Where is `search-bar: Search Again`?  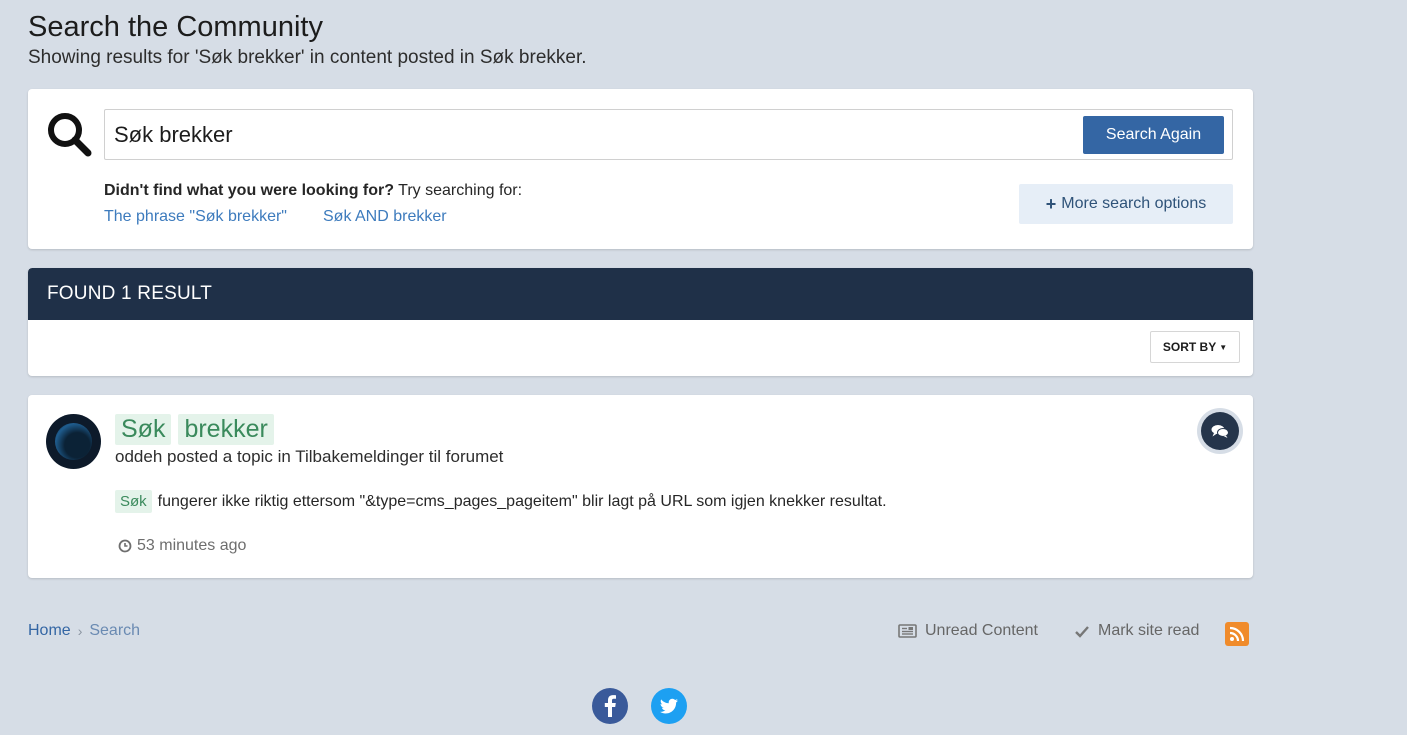
search-bar: Search Again is located at coordinates (668, 134).